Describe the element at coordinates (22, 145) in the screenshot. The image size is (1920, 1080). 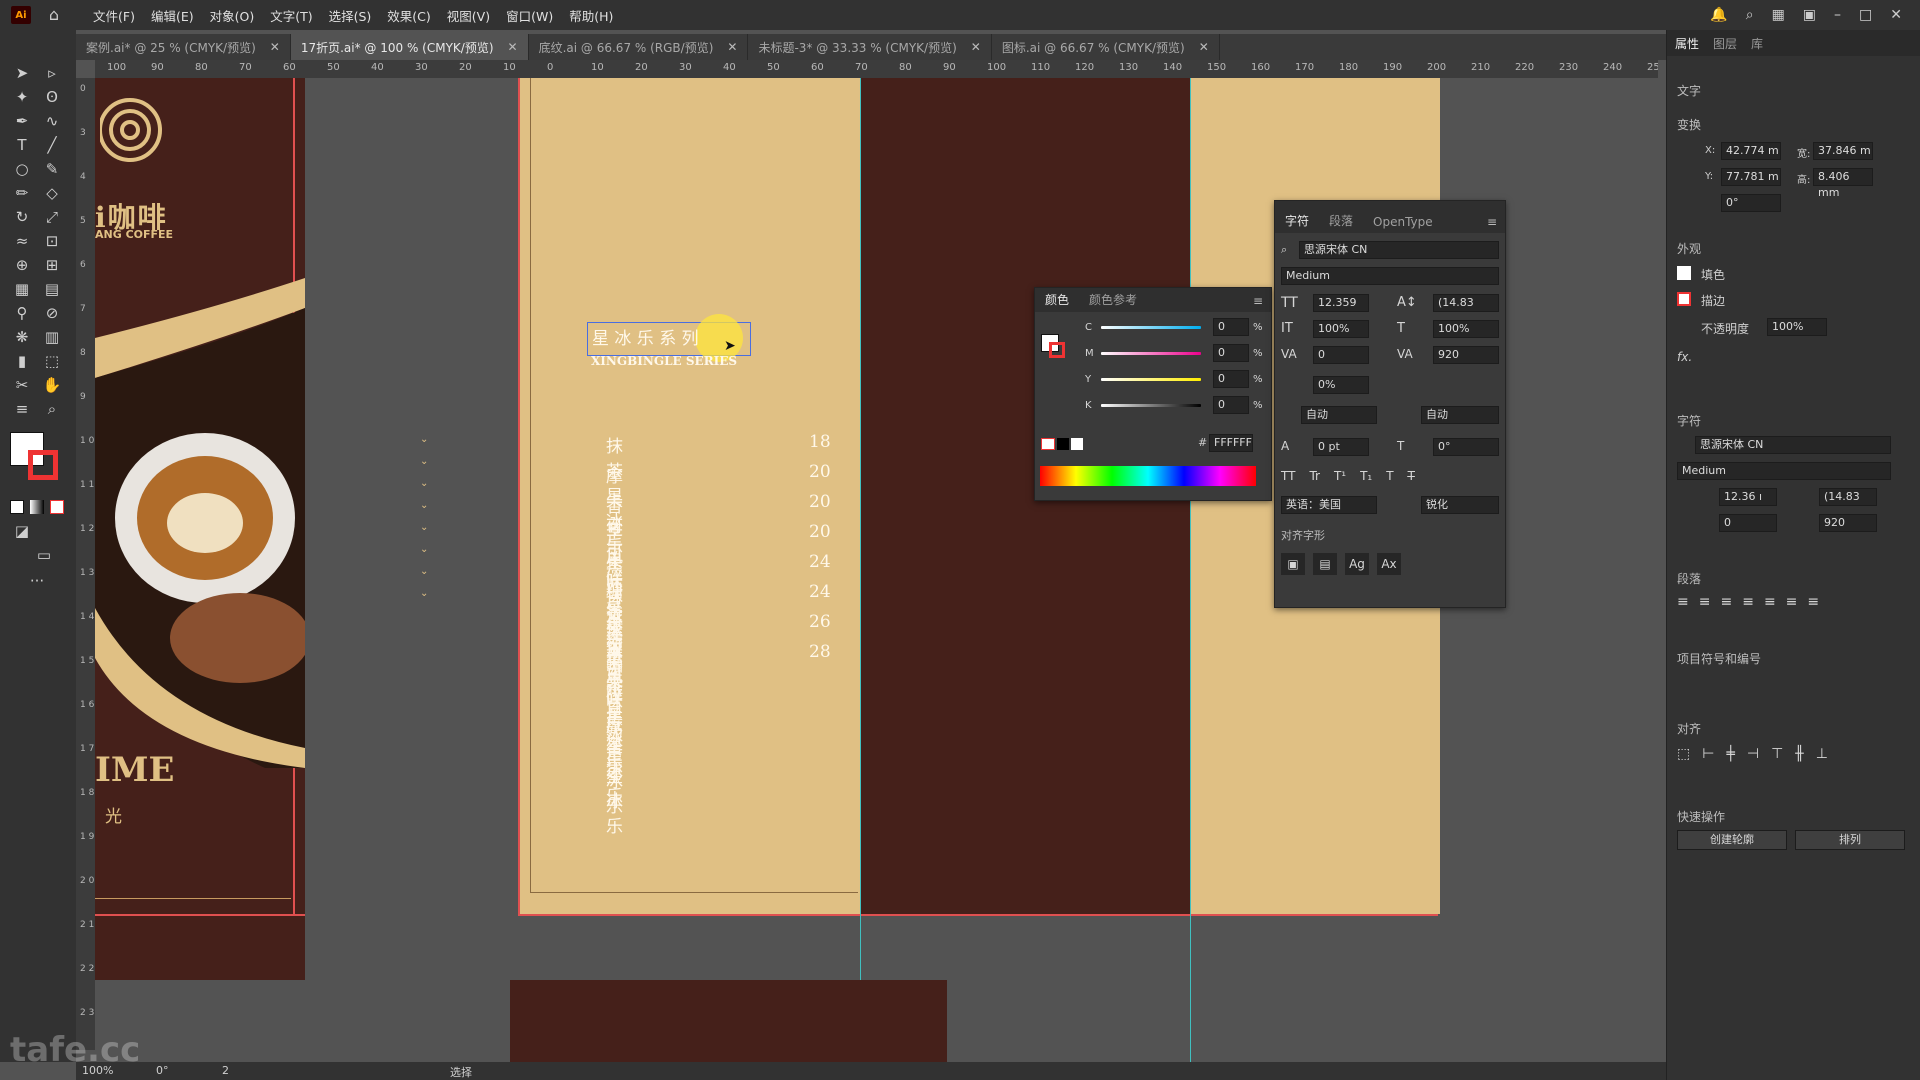
I see `type-tool-icon: T` at that location.